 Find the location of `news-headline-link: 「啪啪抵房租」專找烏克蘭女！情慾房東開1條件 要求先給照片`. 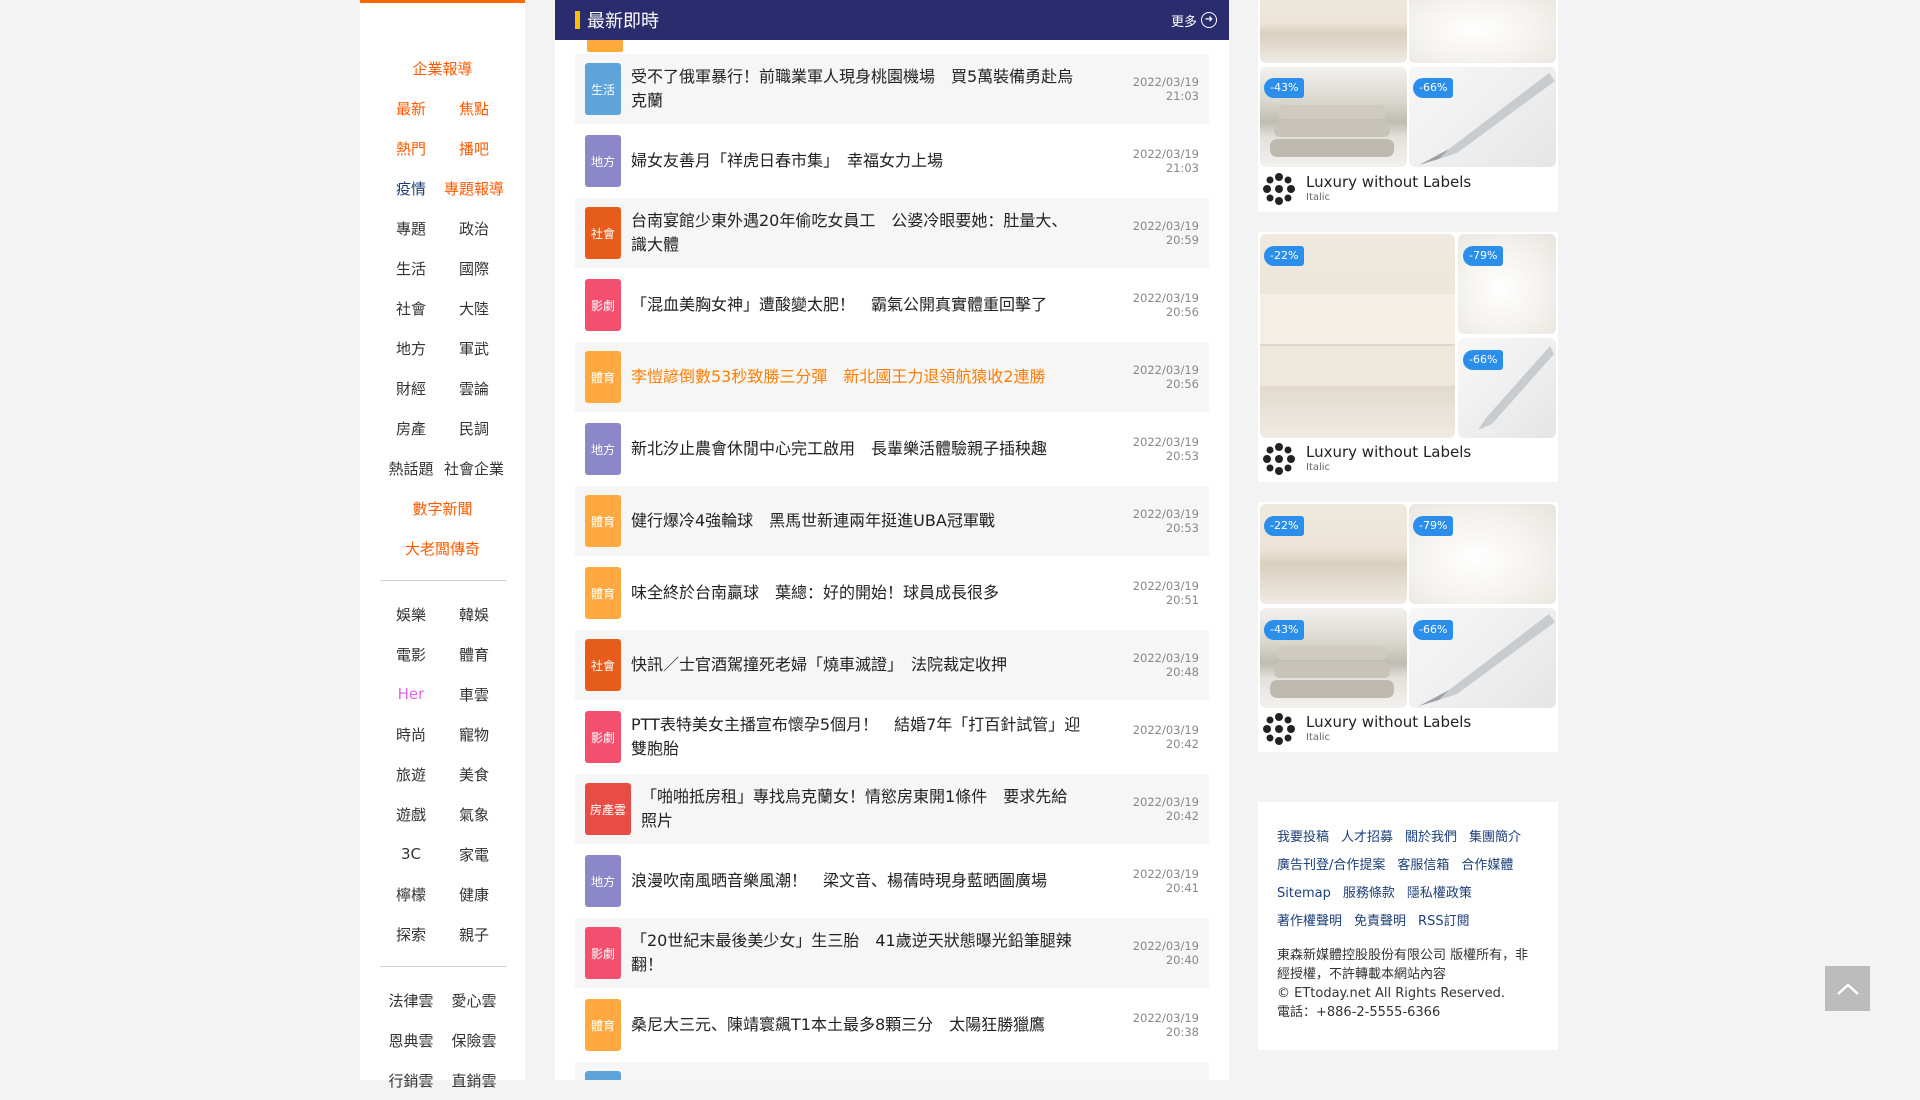

news-headline-link: 「啪啪抵房租」專找烏克蘭女！情慾房東開1條件 要求先給照片 is located at coordinates (870, 809).